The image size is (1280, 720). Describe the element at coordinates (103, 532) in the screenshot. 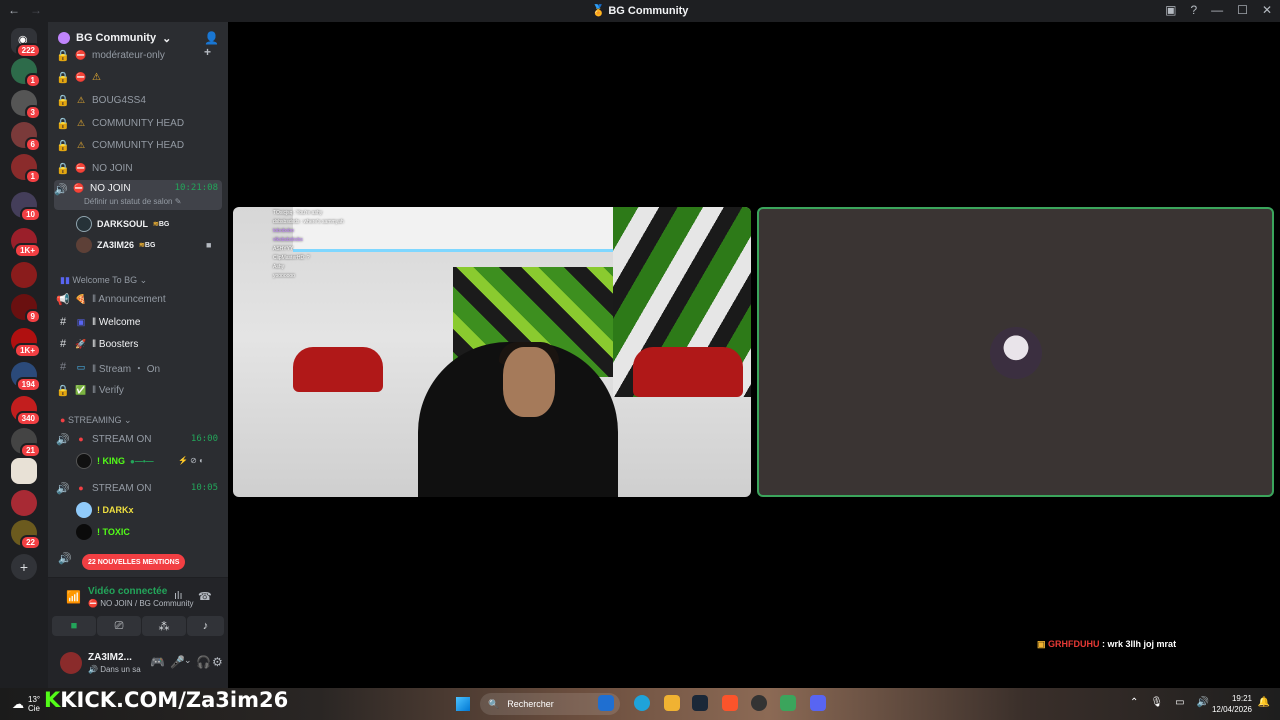

I see `voice-user: ! TOXIC` at that location.